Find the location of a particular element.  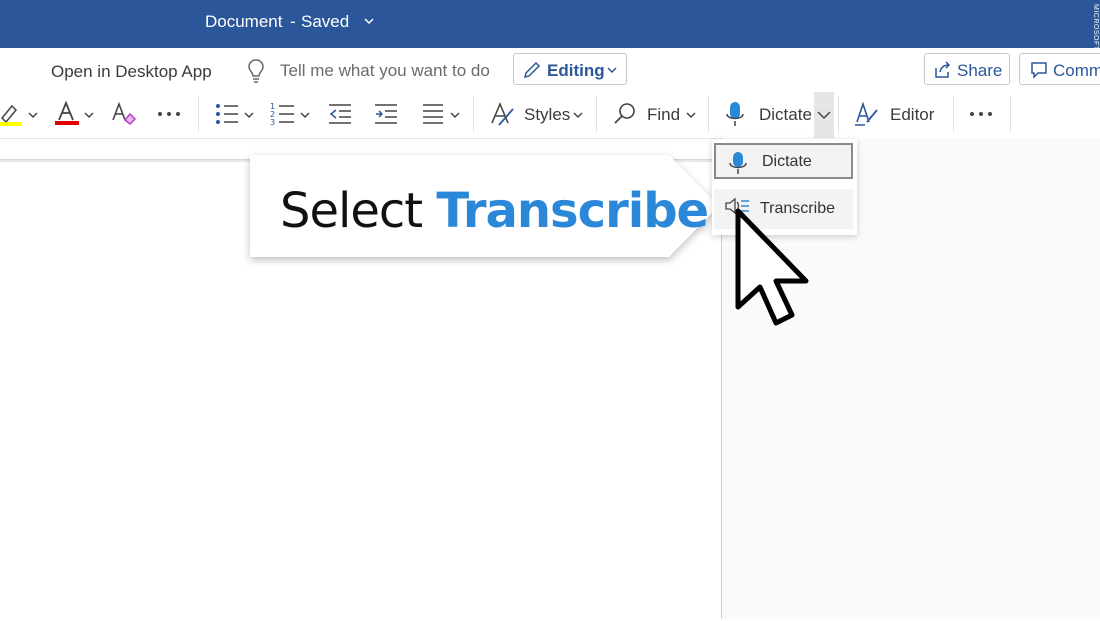

comments-button: Comm is located at coordinates (1059, 69).